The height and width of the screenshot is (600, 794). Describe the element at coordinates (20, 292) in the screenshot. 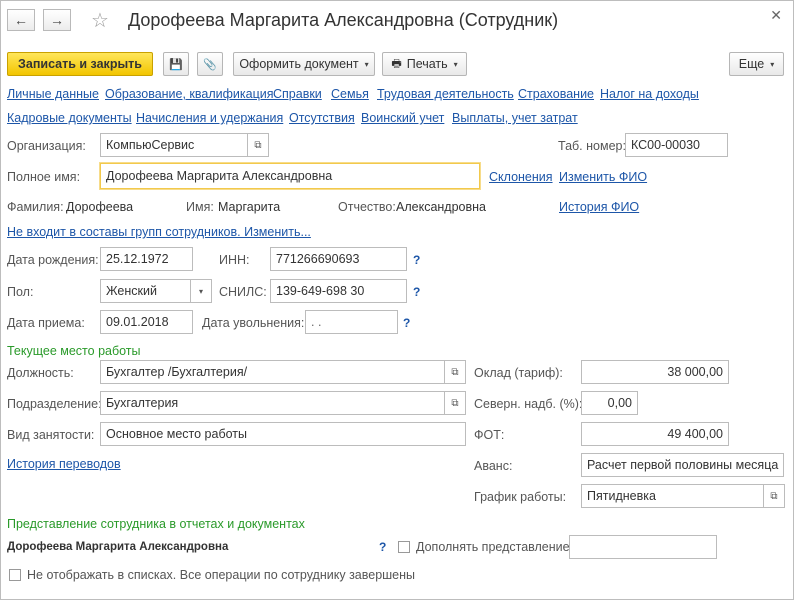

I see `gender-label: Пол:` at that location.